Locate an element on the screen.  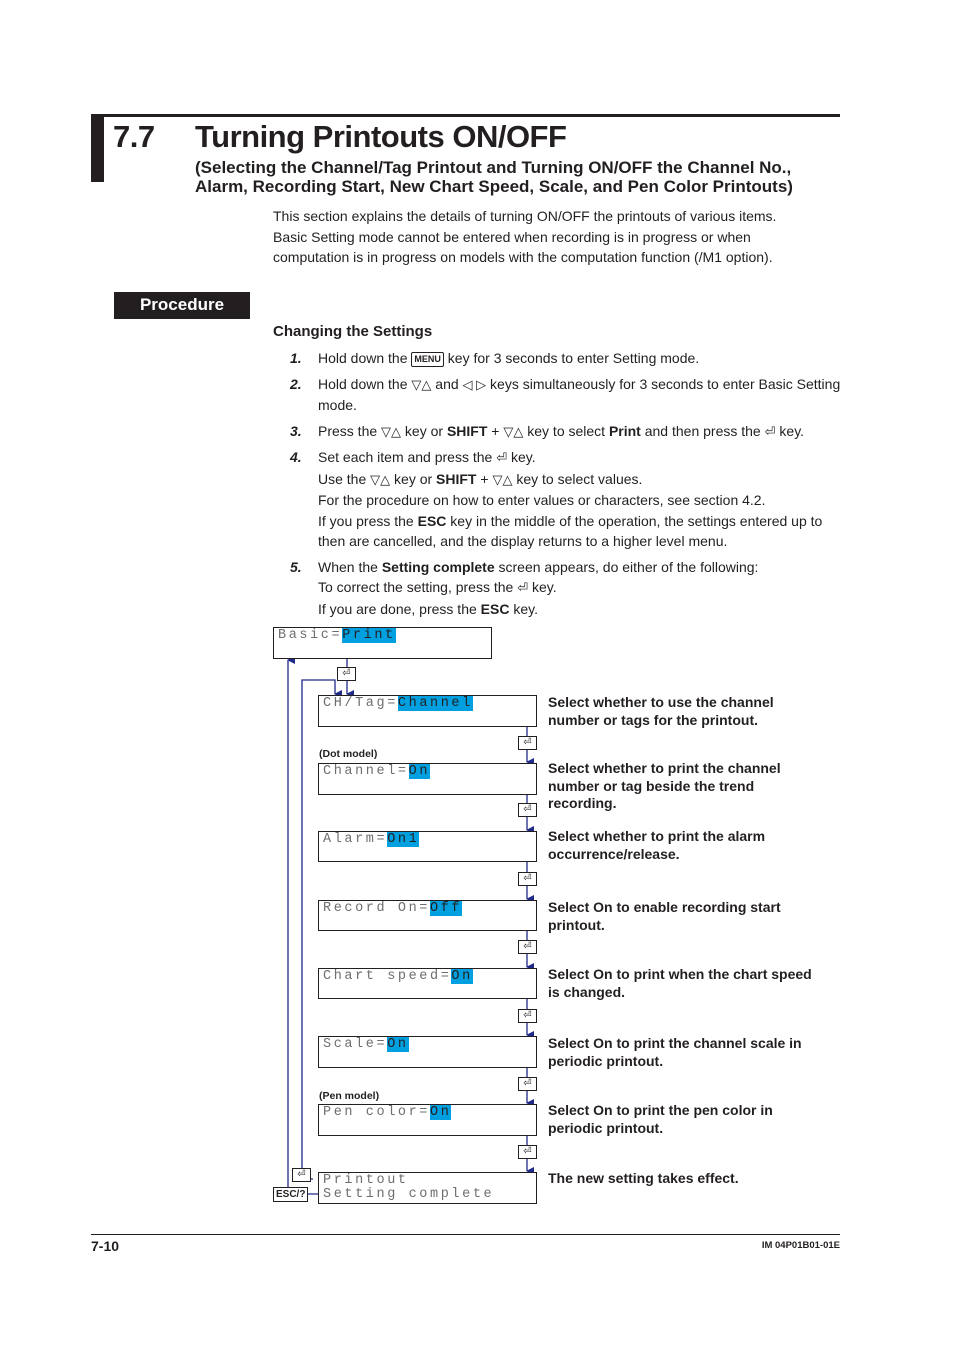
lcd-value: On1 is located at coordinates (403, 839).